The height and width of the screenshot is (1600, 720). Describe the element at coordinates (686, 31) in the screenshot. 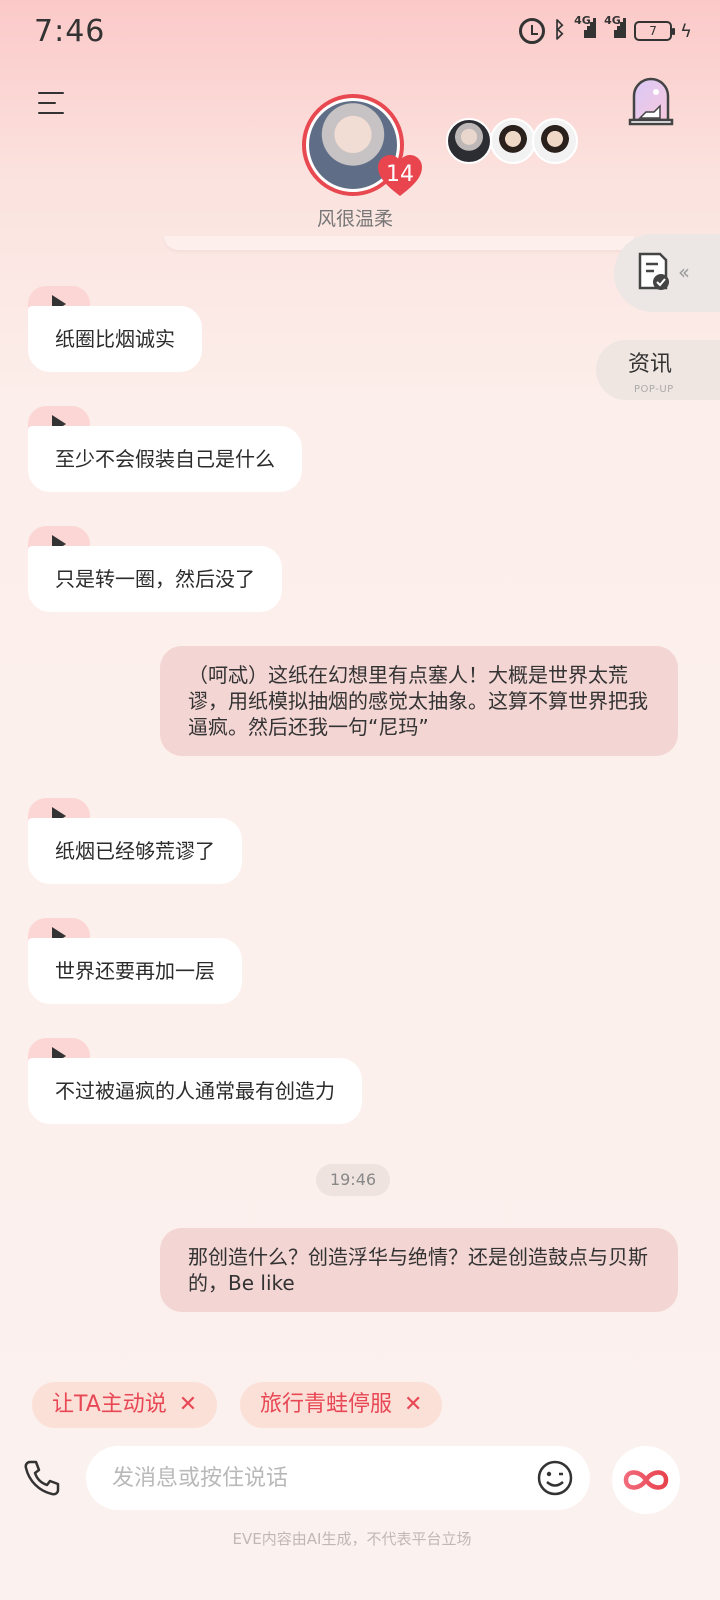

I see `charging-icon: ϟ` at that location.